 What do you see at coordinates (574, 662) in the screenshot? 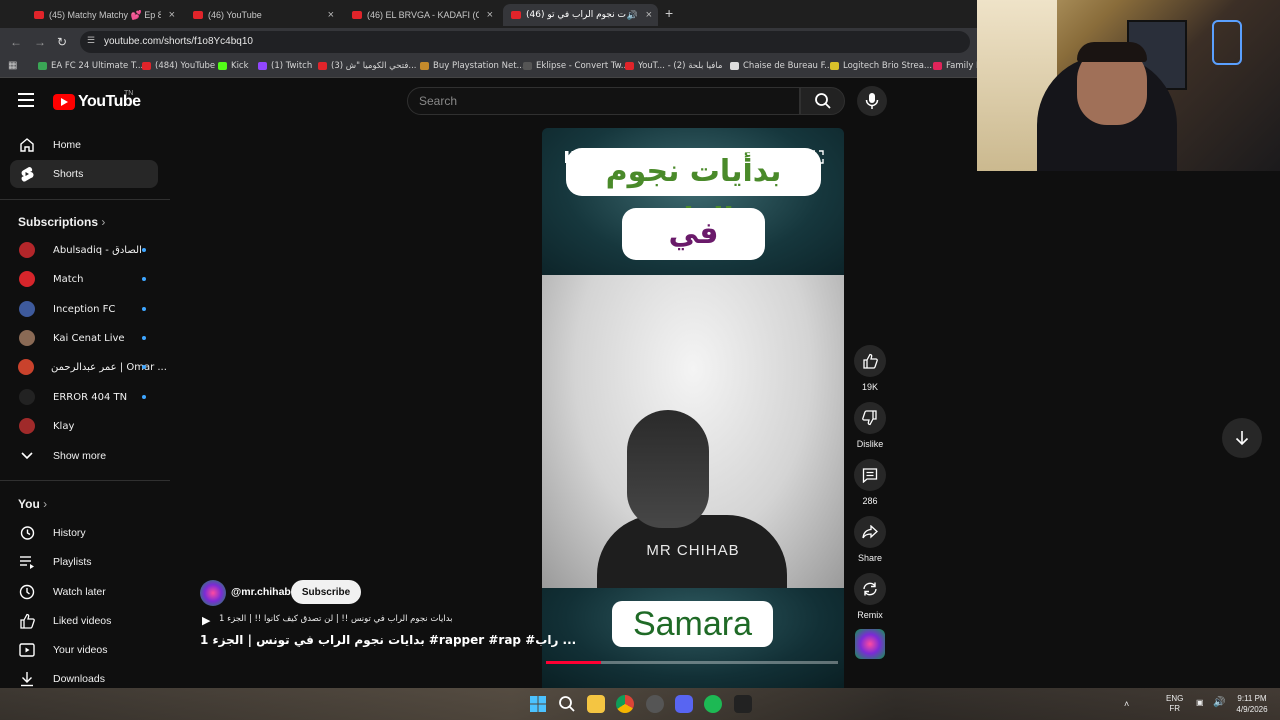
I see `video-progress-fill` at bounding box center [574, 662].